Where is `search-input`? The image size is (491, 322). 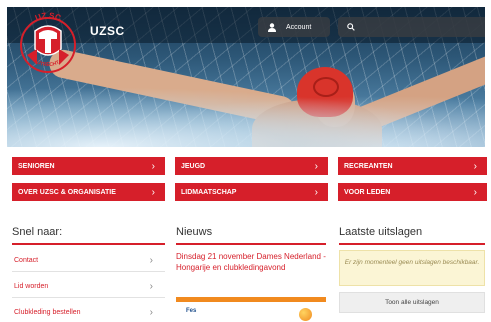 search-input is located at coordinates (411, 27).